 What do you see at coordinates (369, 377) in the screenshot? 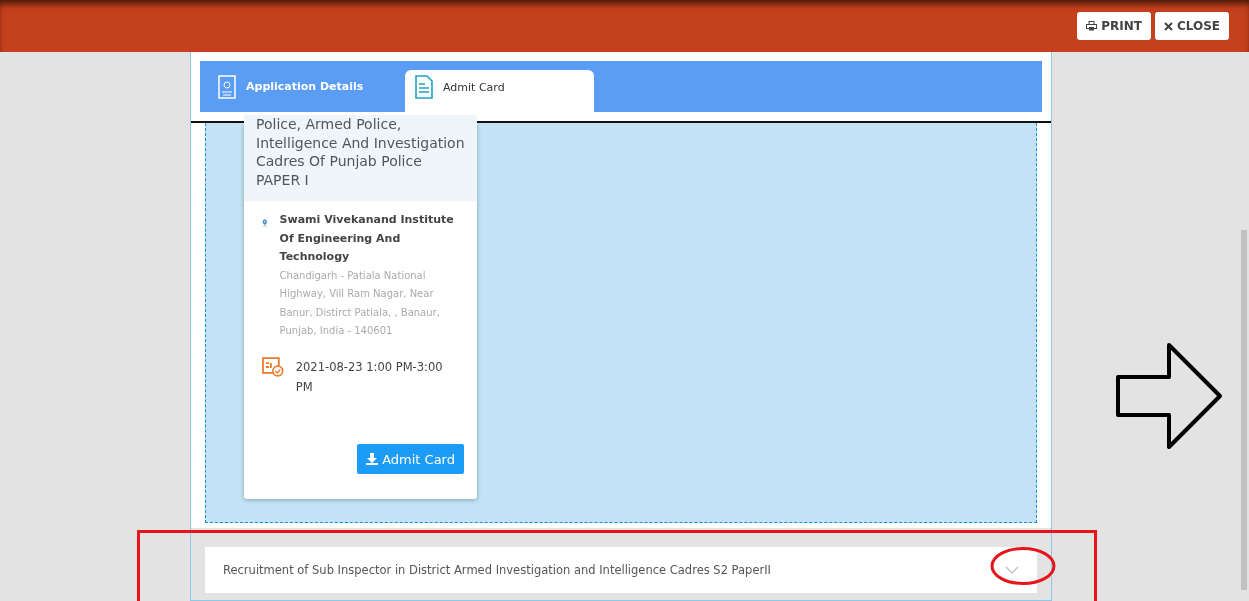
I see `exam-schedule: 2021-08-23 1:00 PM-3:00 PM` at bounding box center [369, 377].